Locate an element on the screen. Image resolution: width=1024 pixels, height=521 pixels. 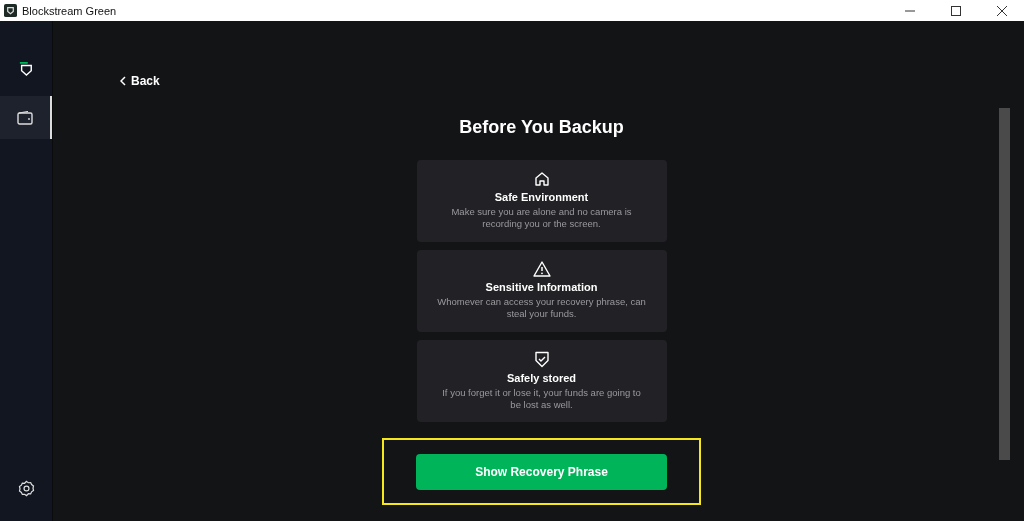
card-description: If you forget it or lose it, your funds are going to be lost as well. is located at coordinates (541, 399).